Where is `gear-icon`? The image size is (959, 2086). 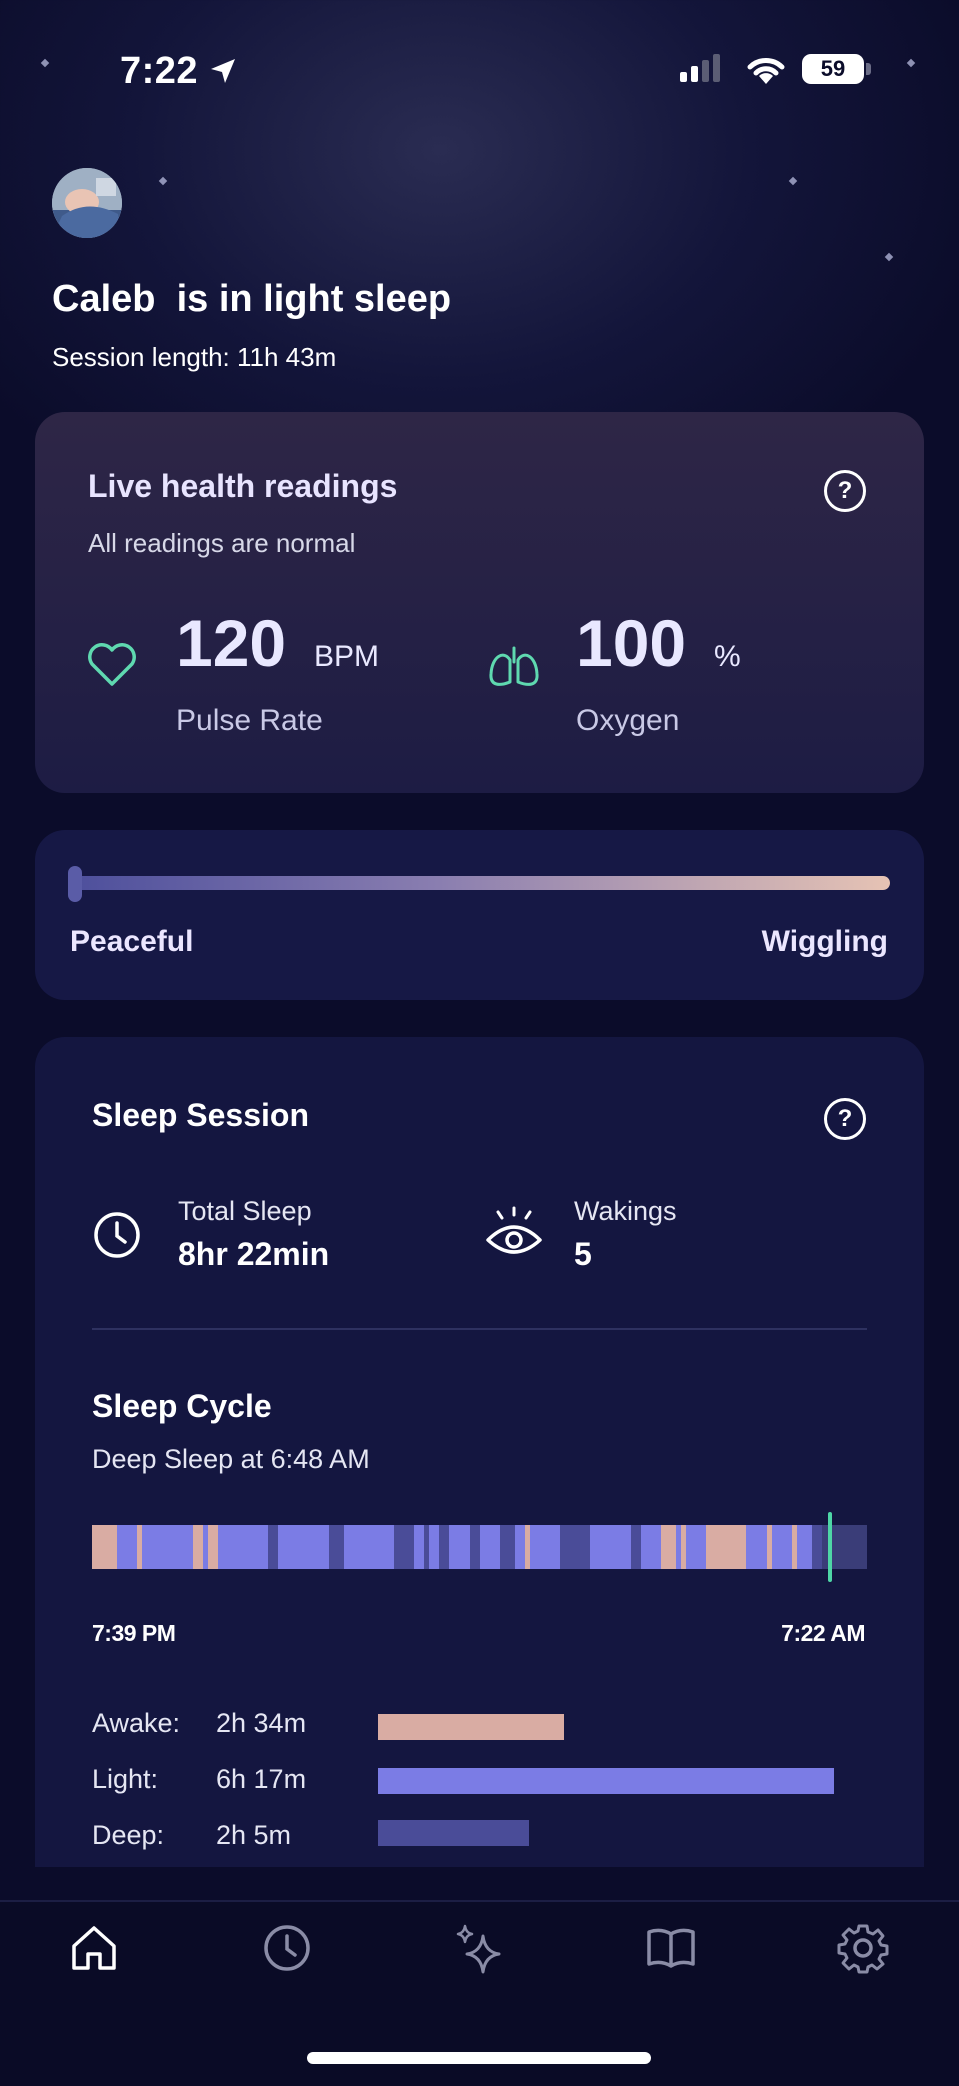 gear-icon is located at coordinates (863, 1949).